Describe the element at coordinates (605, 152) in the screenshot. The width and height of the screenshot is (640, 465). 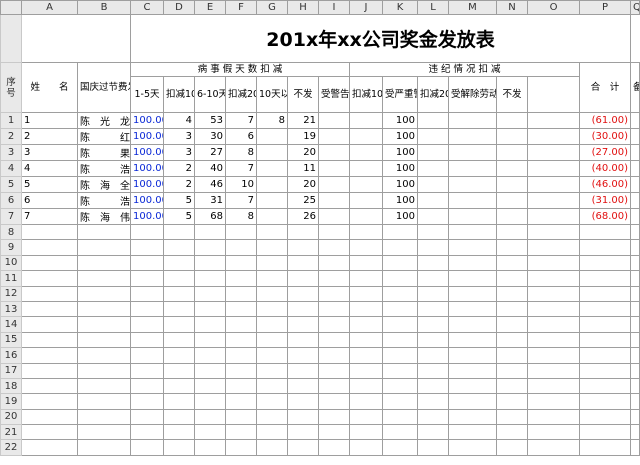
I see `cell-total: (27.00)` at that location.